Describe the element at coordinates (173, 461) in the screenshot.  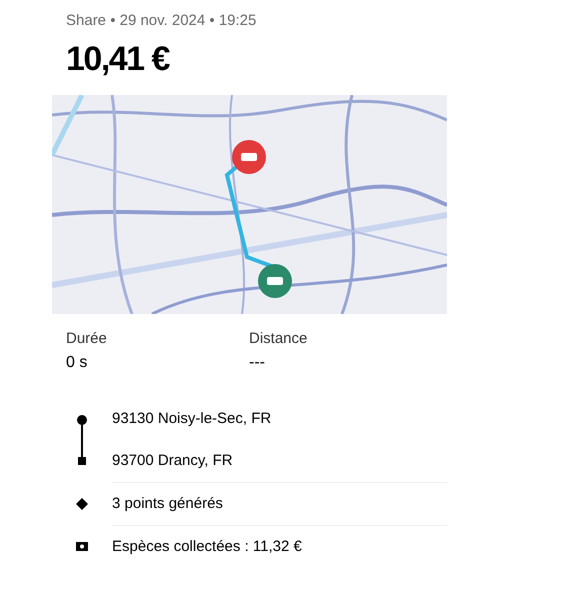
I see `stop-address: 93700 Drancy, FR` at that location.